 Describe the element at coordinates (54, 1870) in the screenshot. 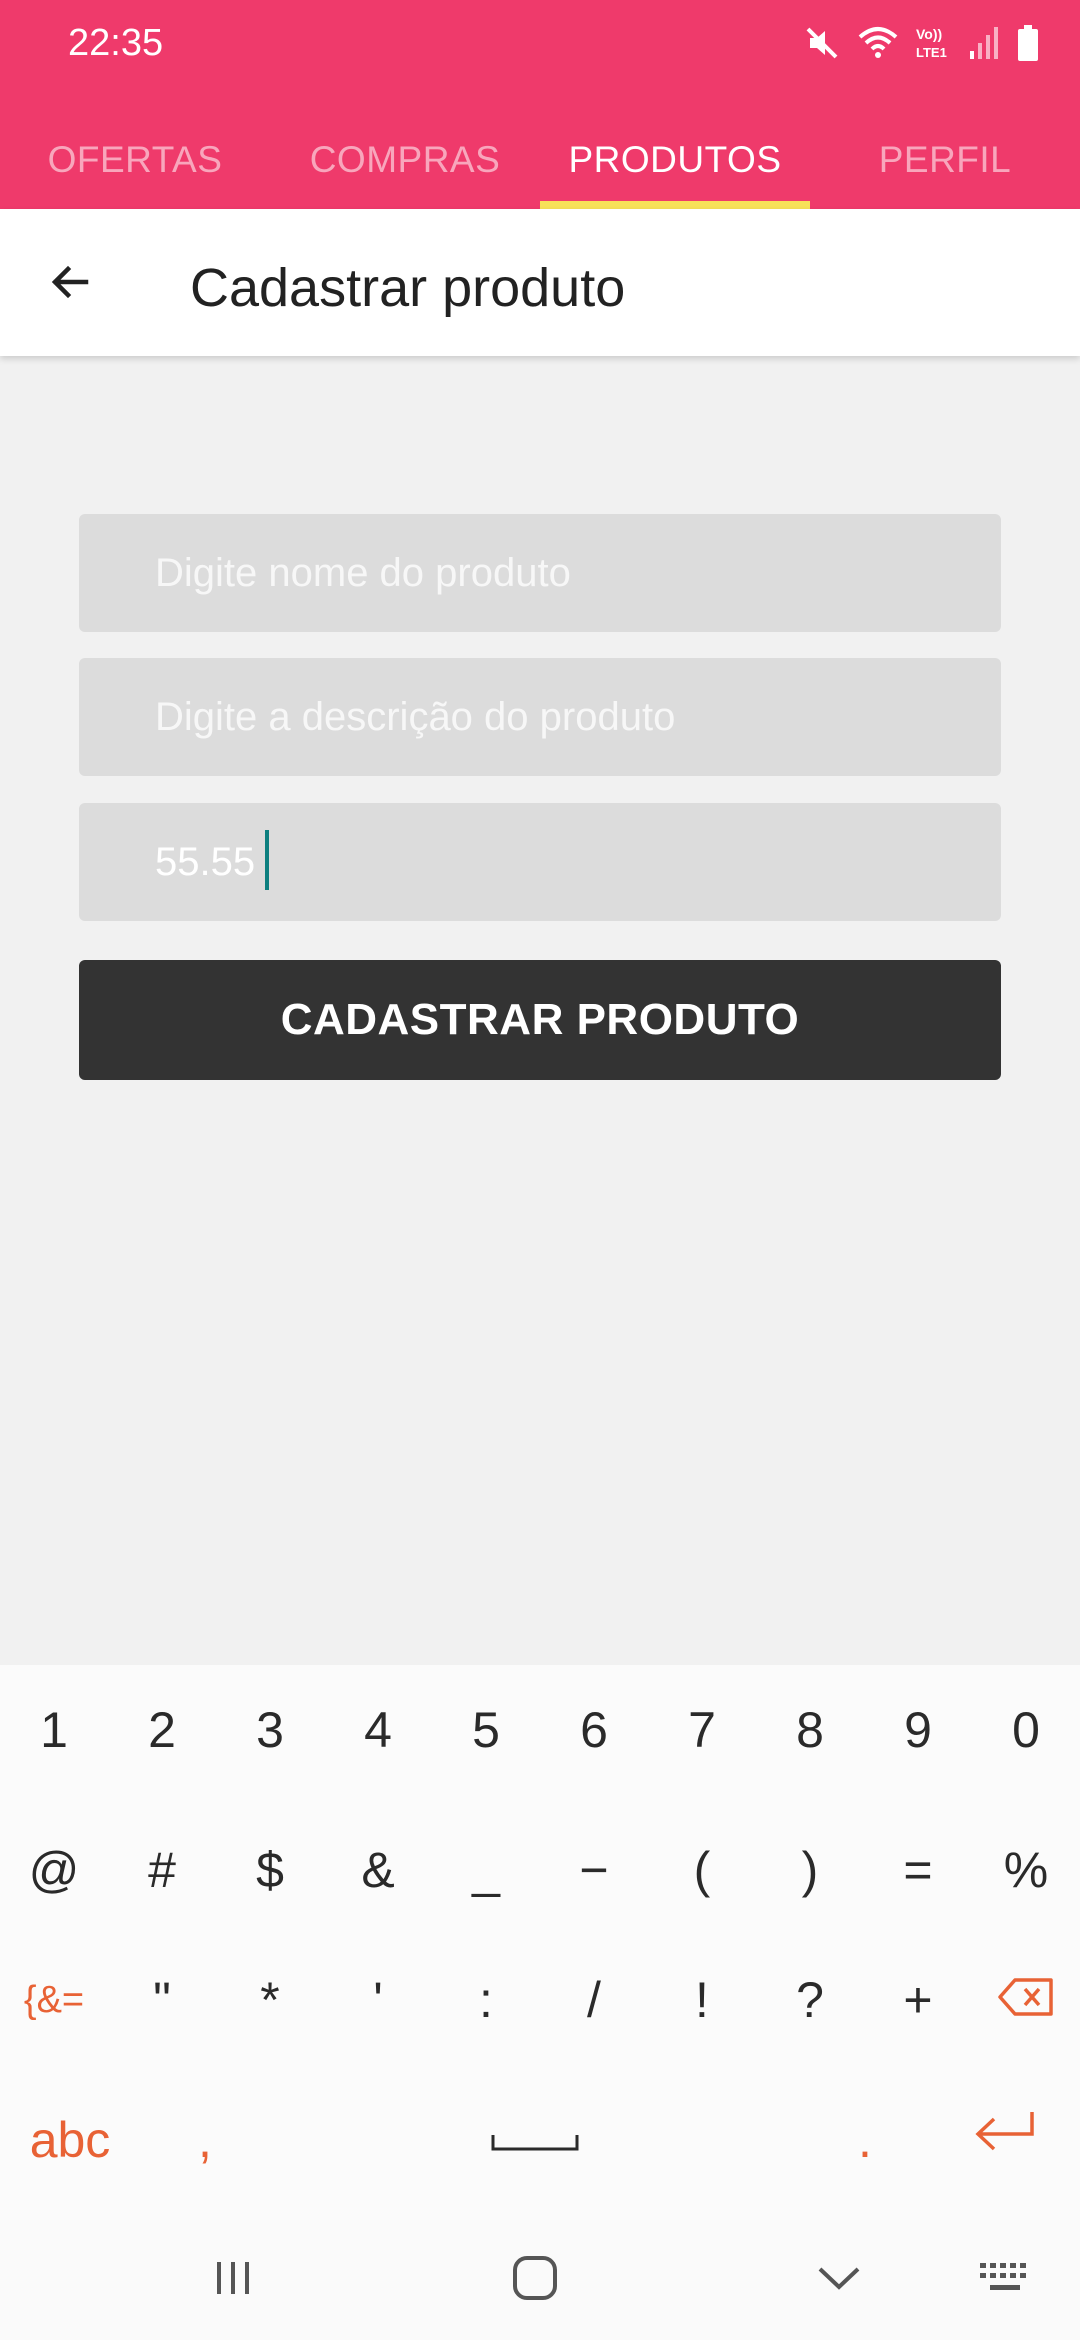

I see `key-at: @` at that location.